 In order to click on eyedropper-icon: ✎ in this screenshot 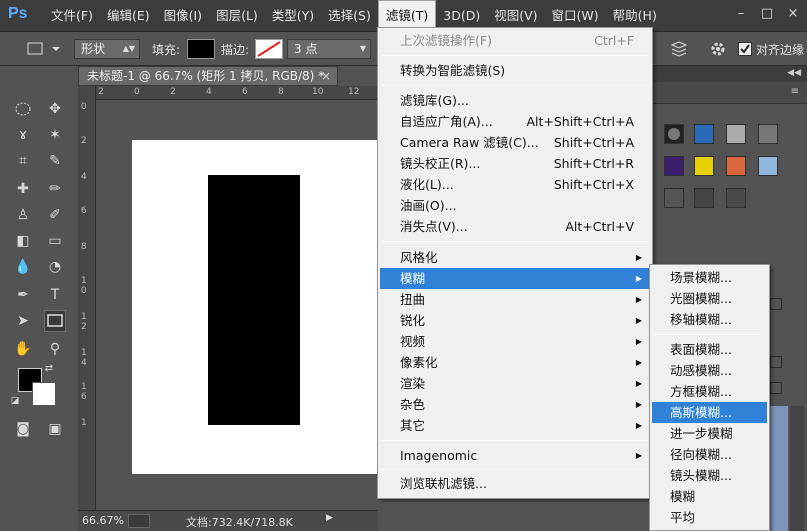, I will do `click(55, 161)`.